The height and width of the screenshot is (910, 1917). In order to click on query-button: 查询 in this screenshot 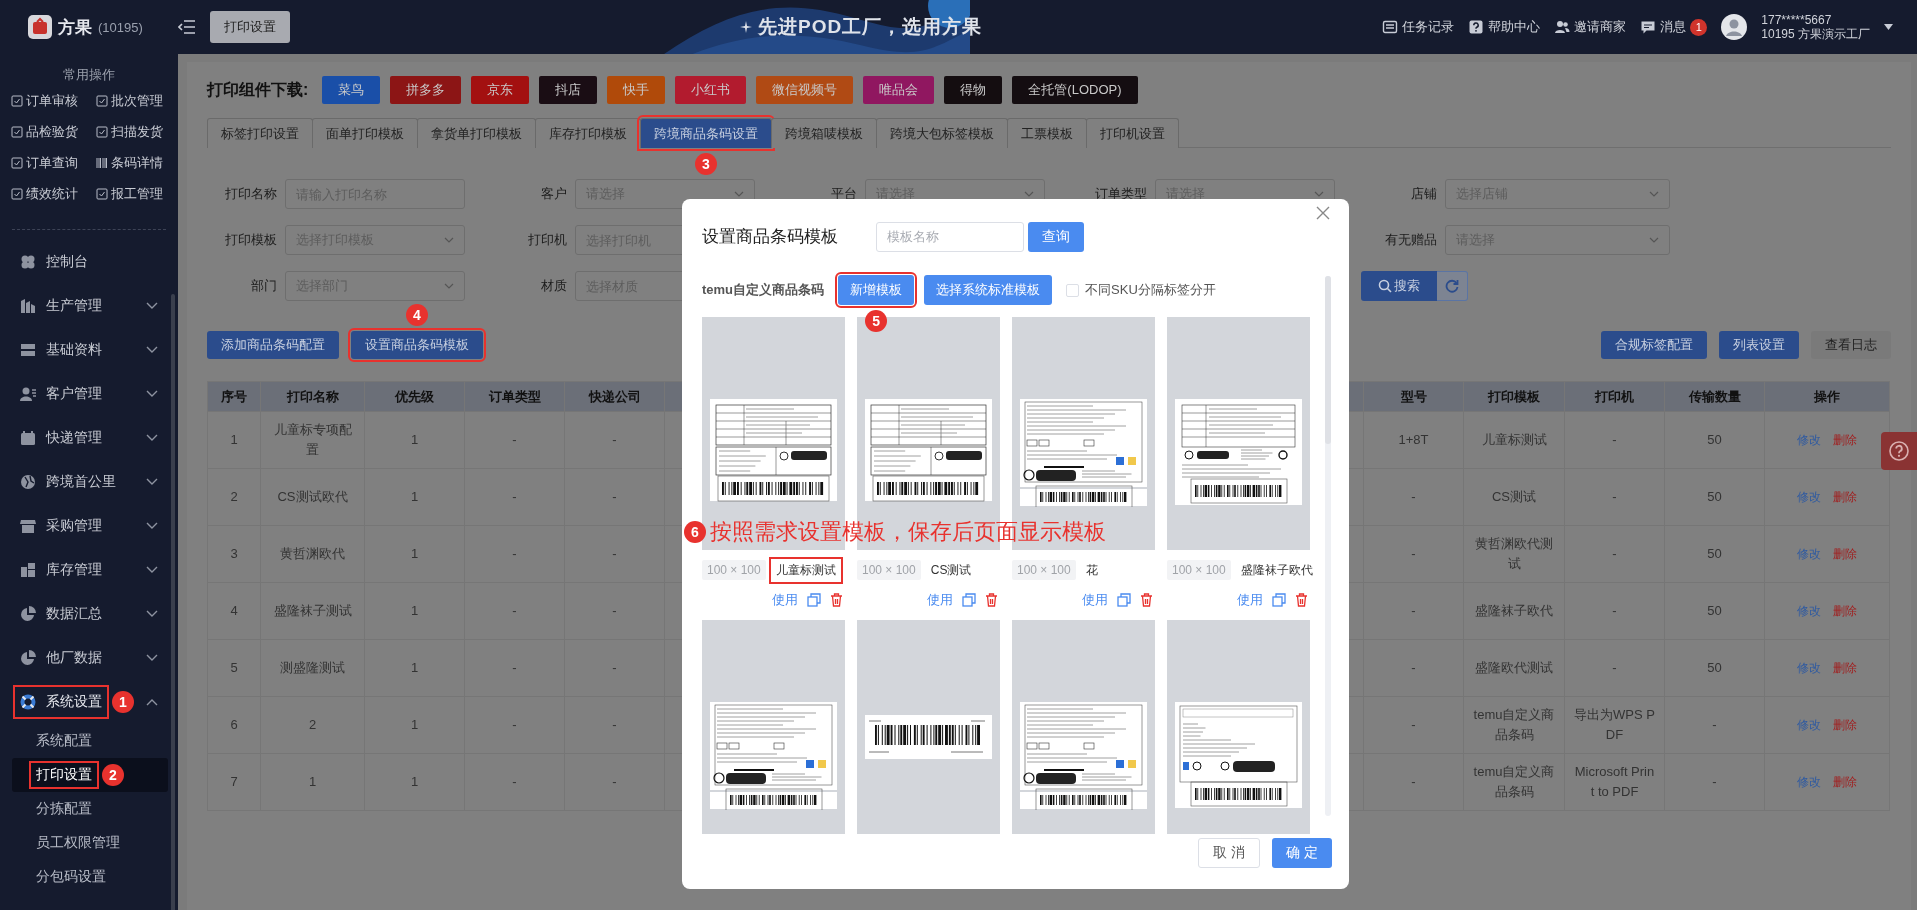, I will do `click(1056, 236)`.